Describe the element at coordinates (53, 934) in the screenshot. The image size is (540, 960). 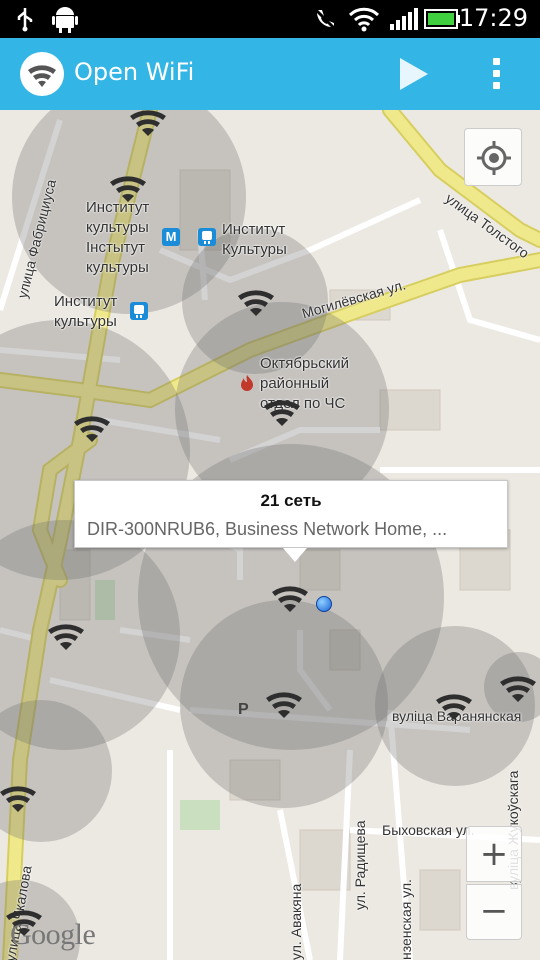
I see `google-attribution: Google` at that location.